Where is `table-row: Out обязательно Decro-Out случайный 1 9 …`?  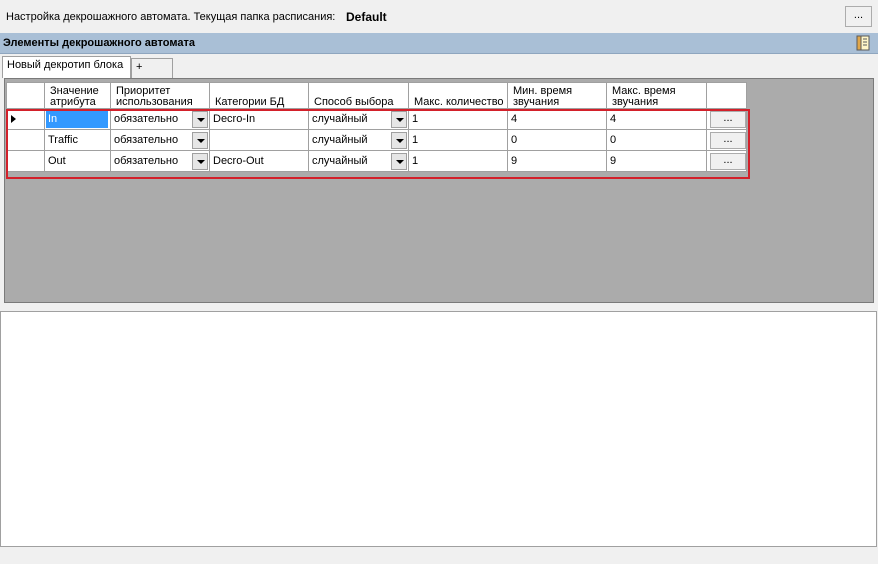
table-row: Out обязательно Decro-Out случайный 1 9 … is located at coordinates (376, 161).